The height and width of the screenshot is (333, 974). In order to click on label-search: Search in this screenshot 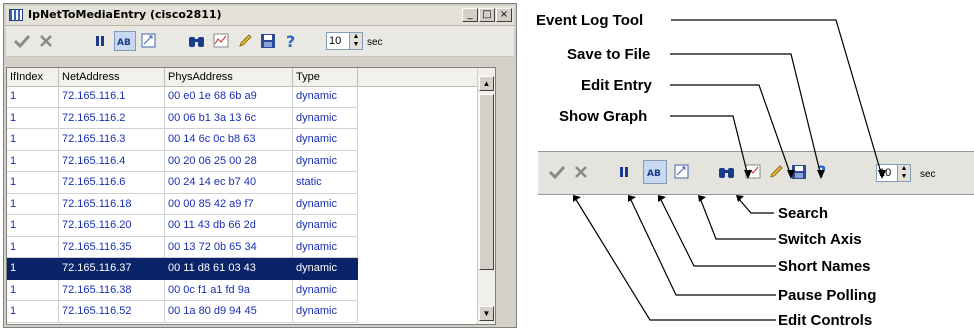, I will do `click(803, 213)`.